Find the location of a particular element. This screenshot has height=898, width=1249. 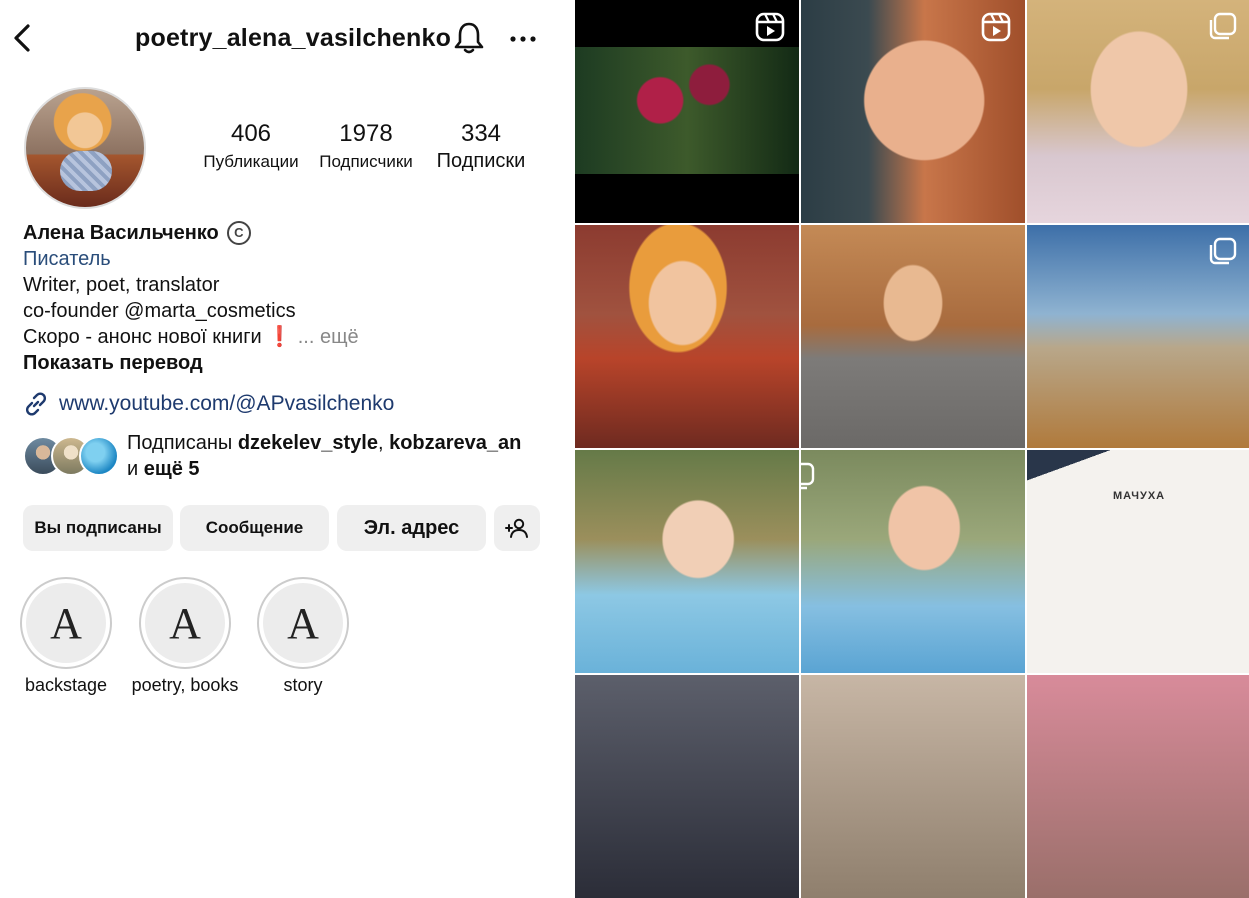

copyright-icon: C is located at coordinates (238, 233).